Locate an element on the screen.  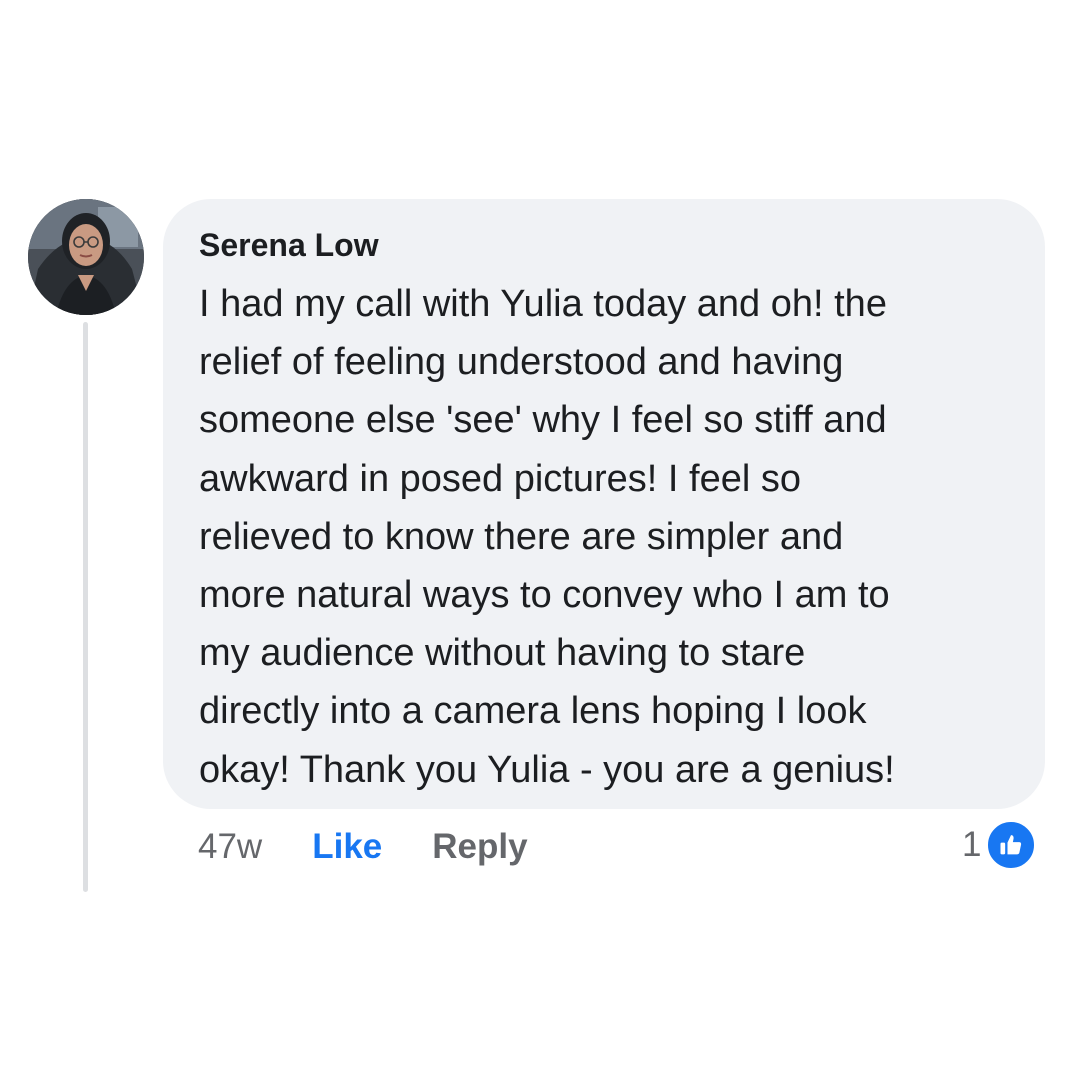
like-button: Like is located at coordinates (347, 847).